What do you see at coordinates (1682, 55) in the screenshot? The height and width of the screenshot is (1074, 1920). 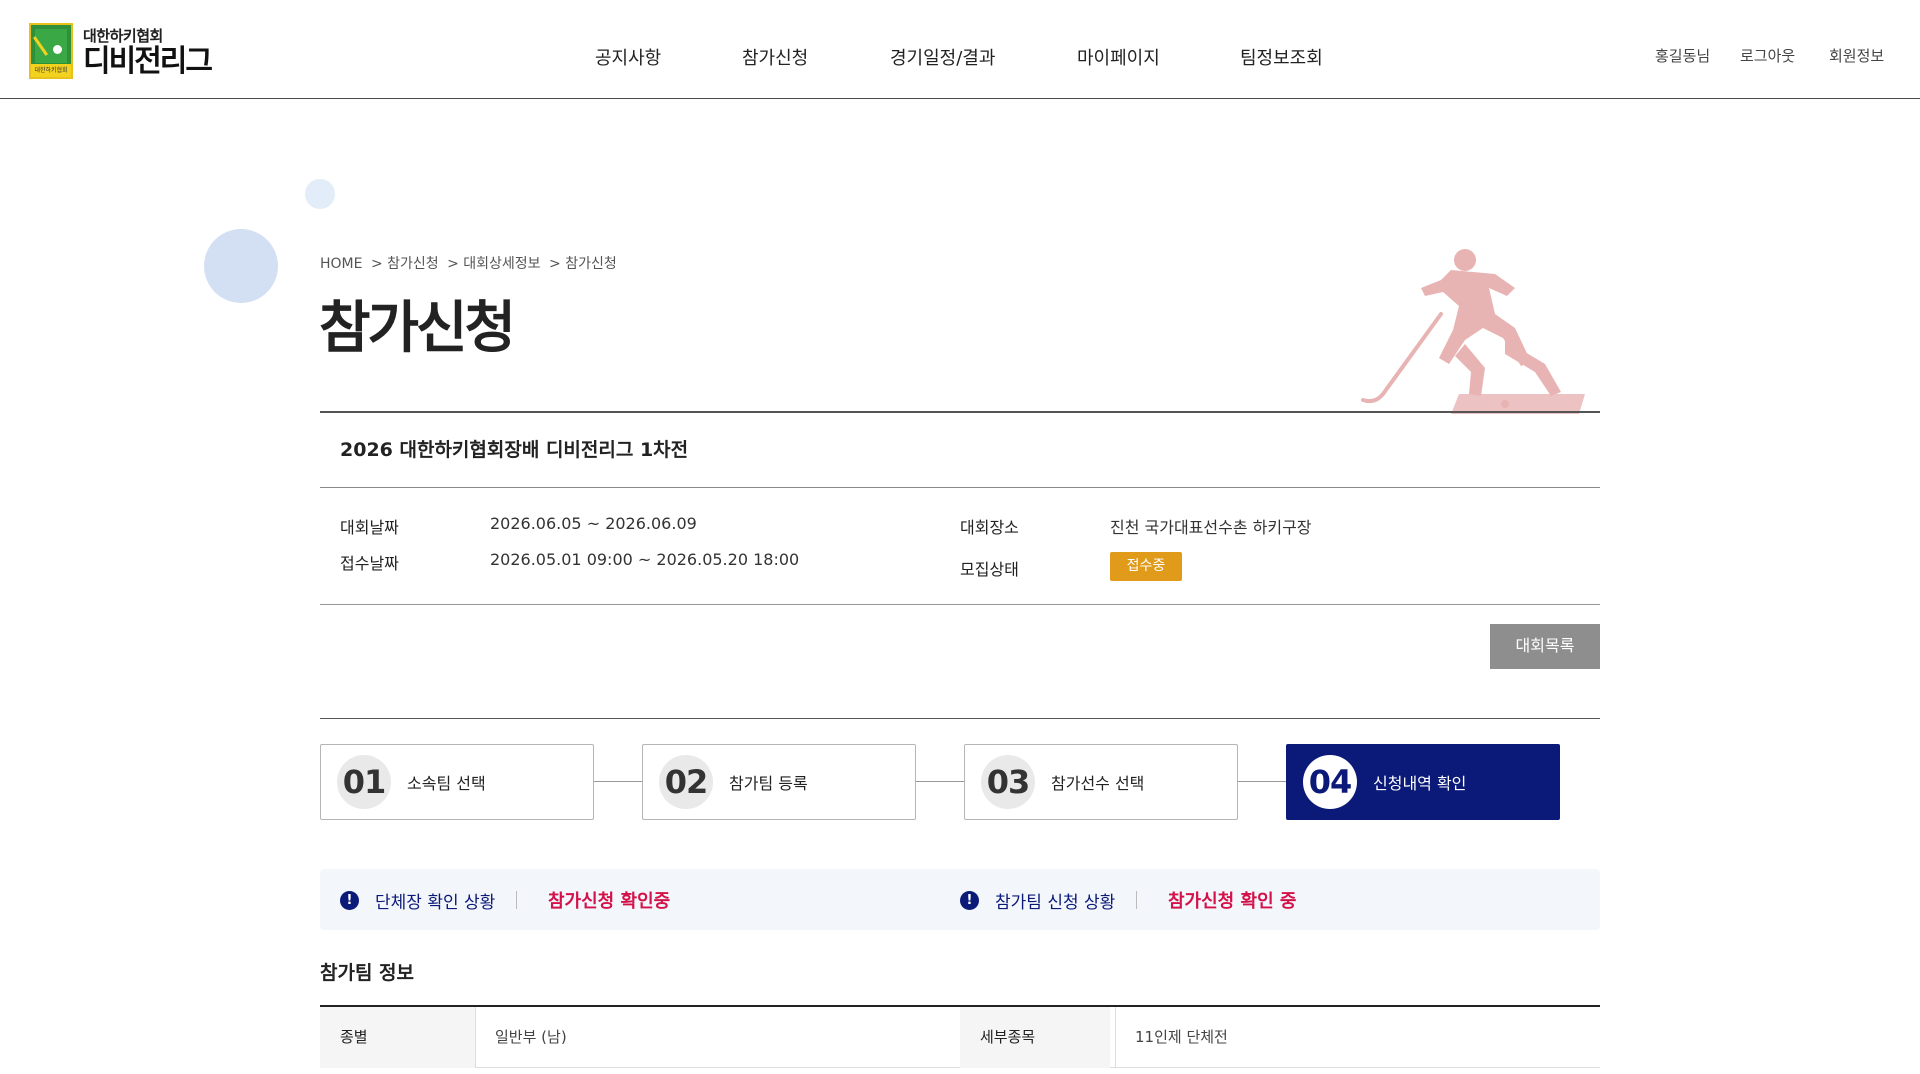 I see `user-name: 홍길동님` at bounding box center [1682, 55].